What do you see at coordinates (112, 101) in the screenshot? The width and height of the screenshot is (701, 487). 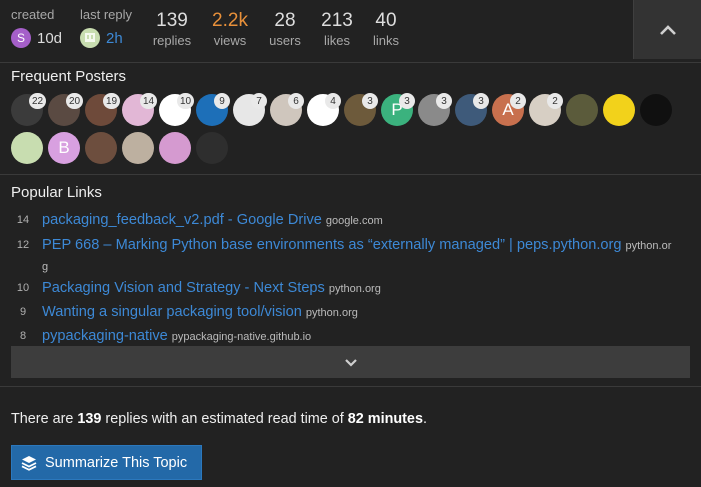 I see `post-count-badge: 19` at bounding box center [112, 101].